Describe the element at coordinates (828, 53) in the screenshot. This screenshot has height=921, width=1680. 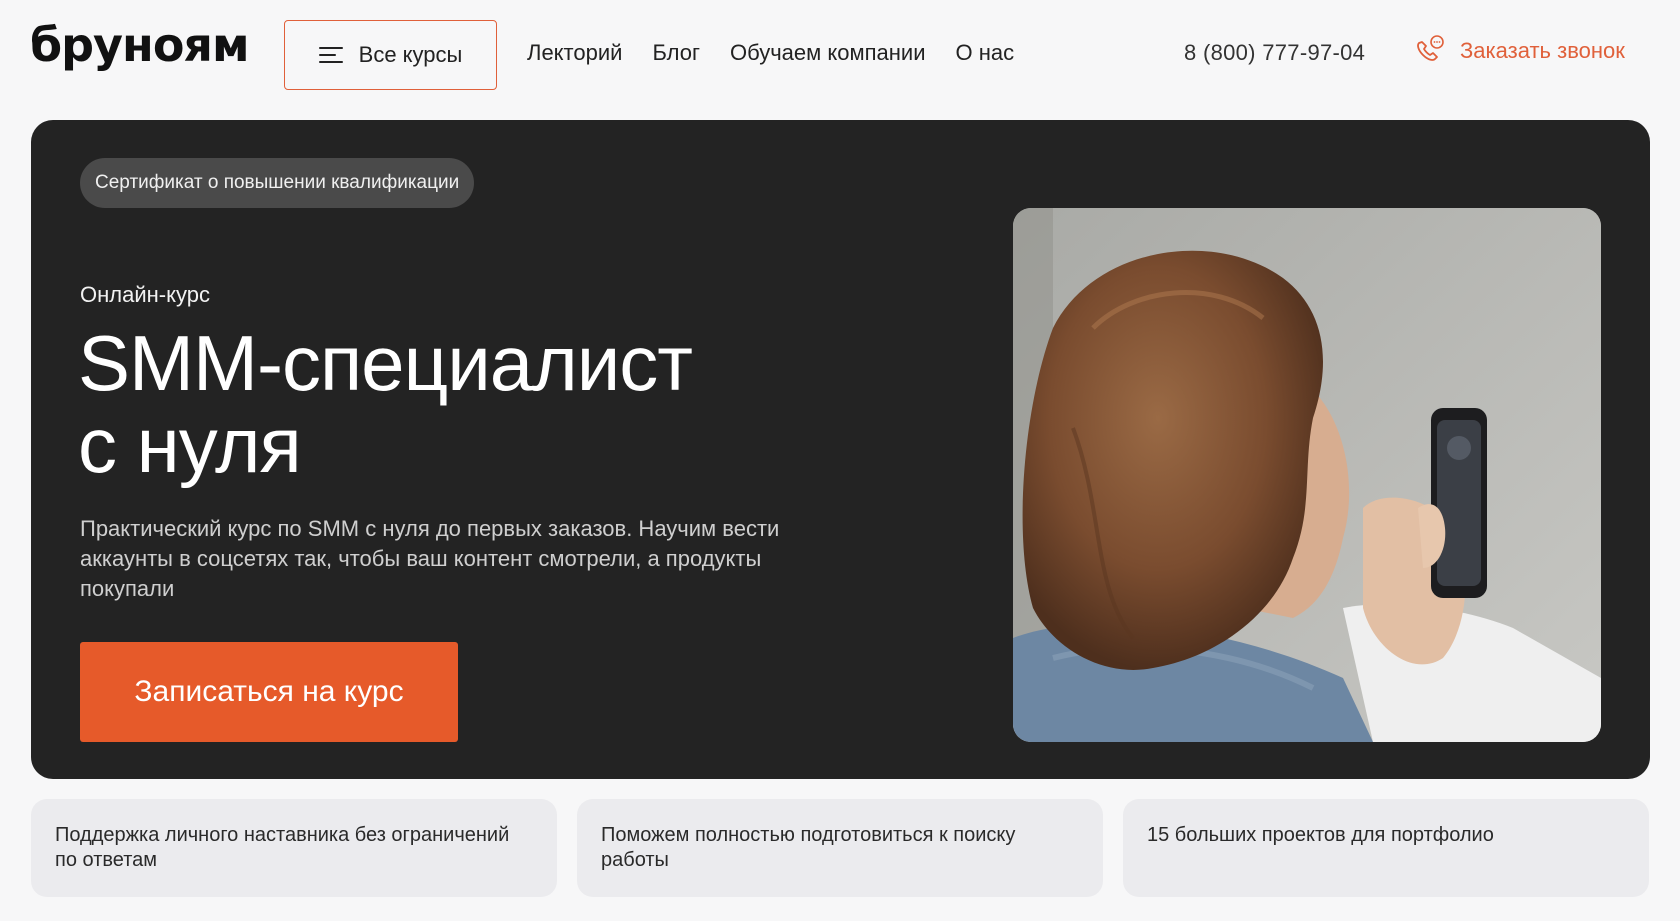
I see `nav-item-corporate: Обучаем компании` at that location.